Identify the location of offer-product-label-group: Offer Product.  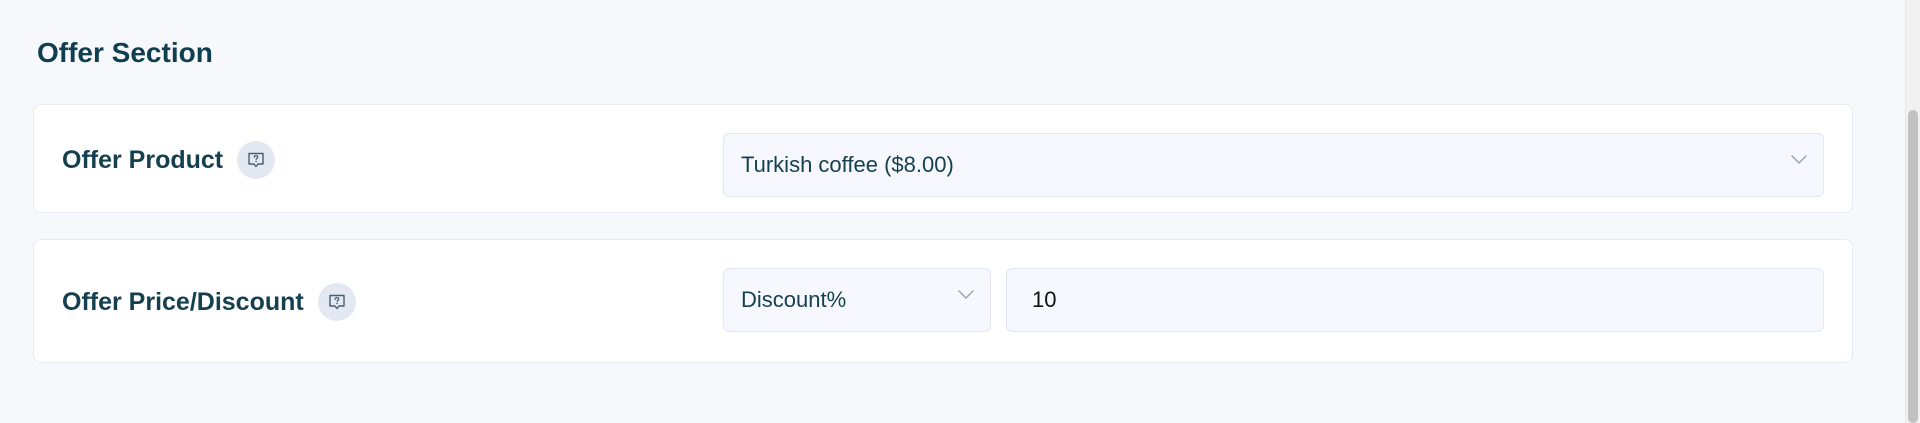
(169, 160).